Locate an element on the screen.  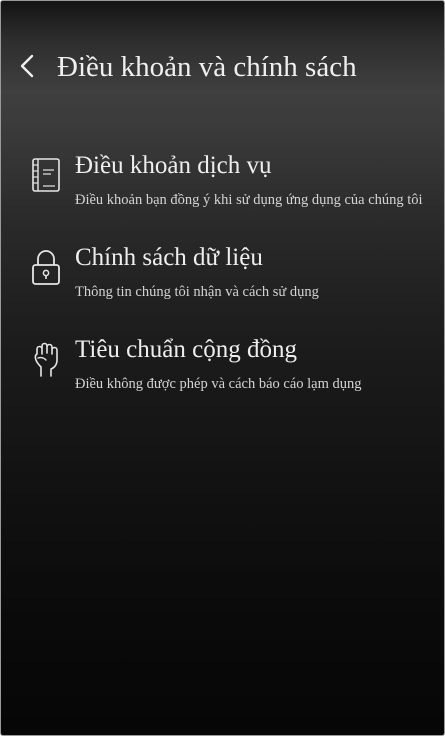
menu-item-label: Tiêu chuẩn cộng đồng is located at coordinates (186, 349).